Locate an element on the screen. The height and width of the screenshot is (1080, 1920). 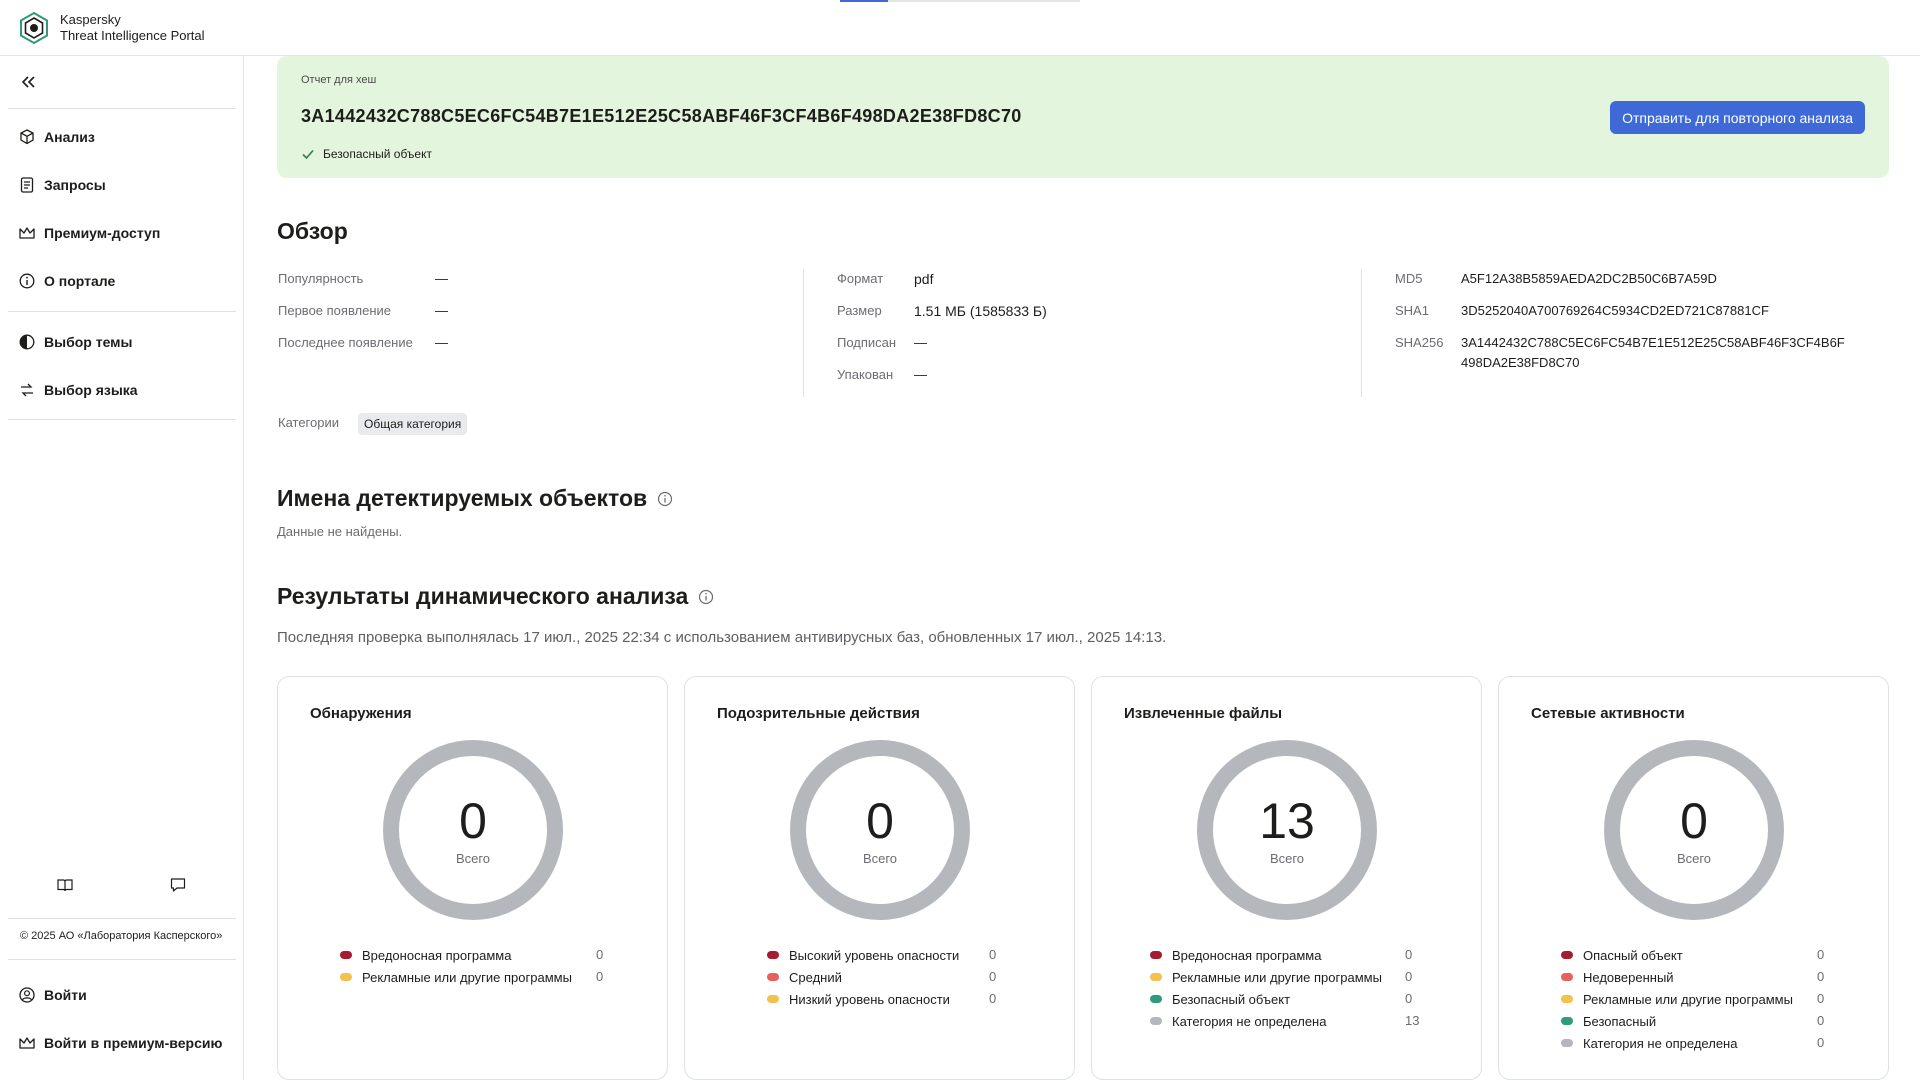
card-title: Извлеченные файлы is located at coordinates (1203, 713).